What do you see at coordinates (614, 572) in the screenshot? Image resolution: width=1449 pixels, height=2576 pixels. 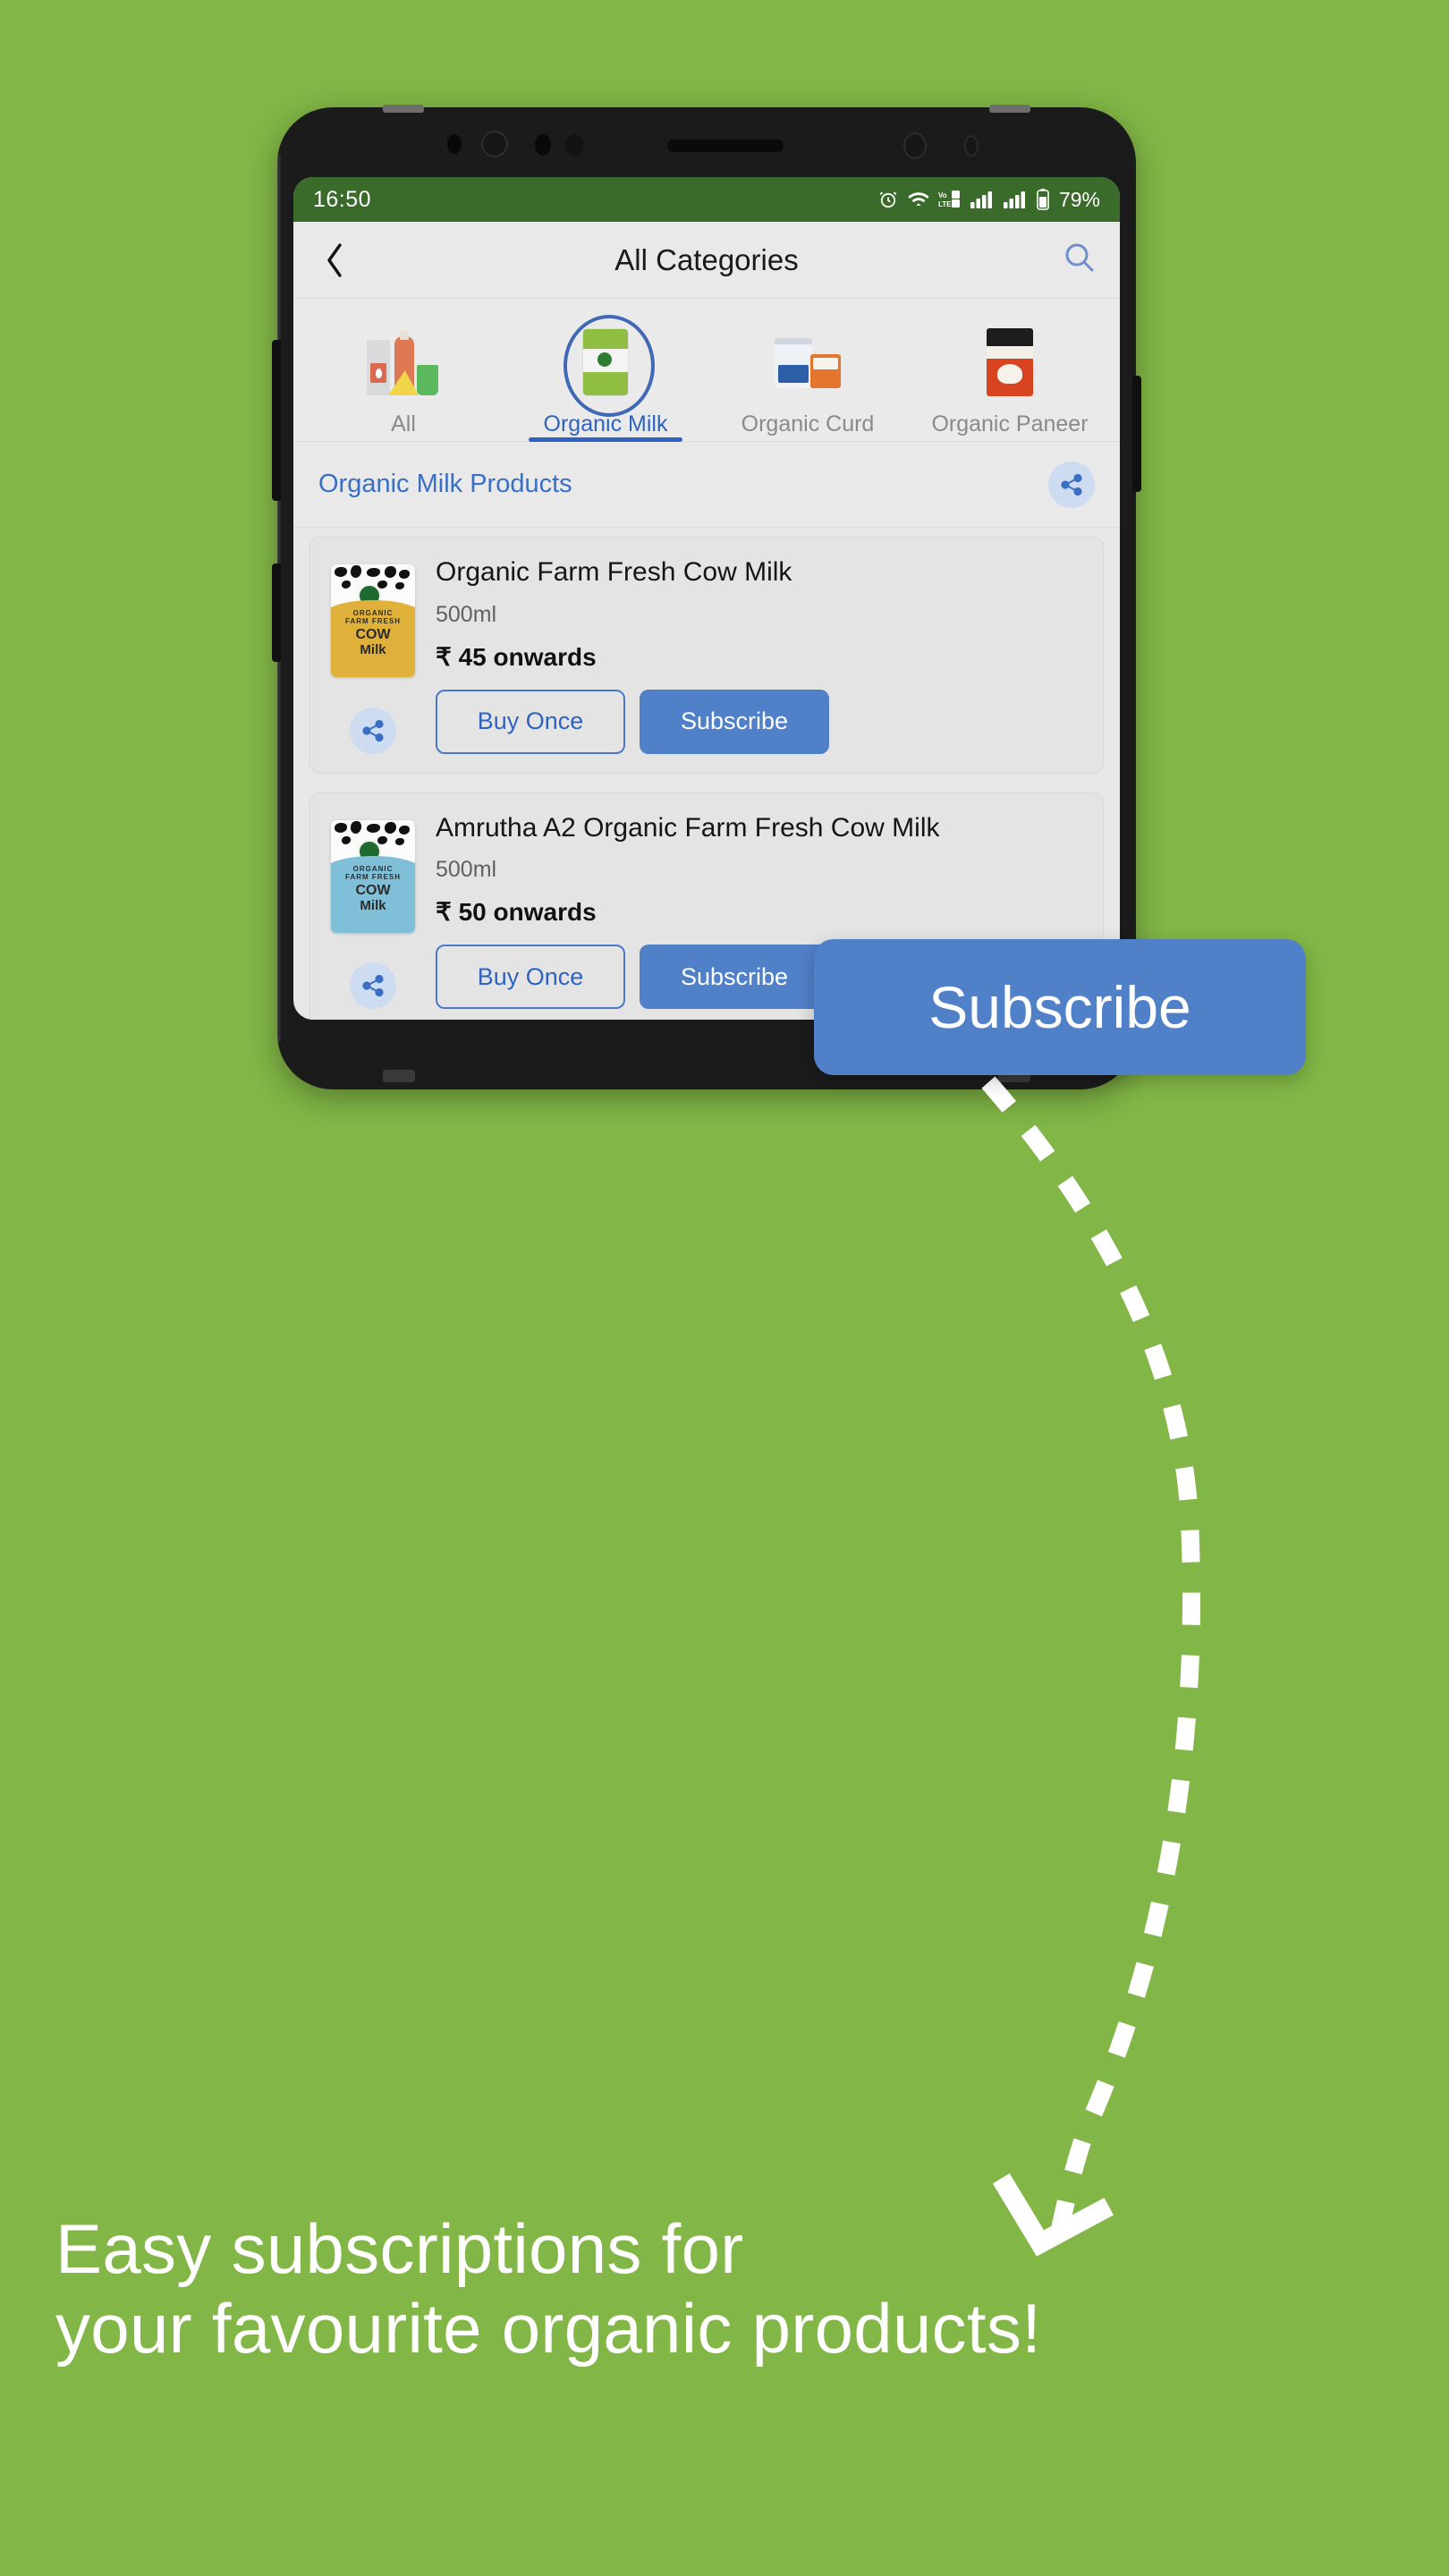 I see `product-name: Organic Farm Fresh Cow Milk` at bounding box center [614, 572].